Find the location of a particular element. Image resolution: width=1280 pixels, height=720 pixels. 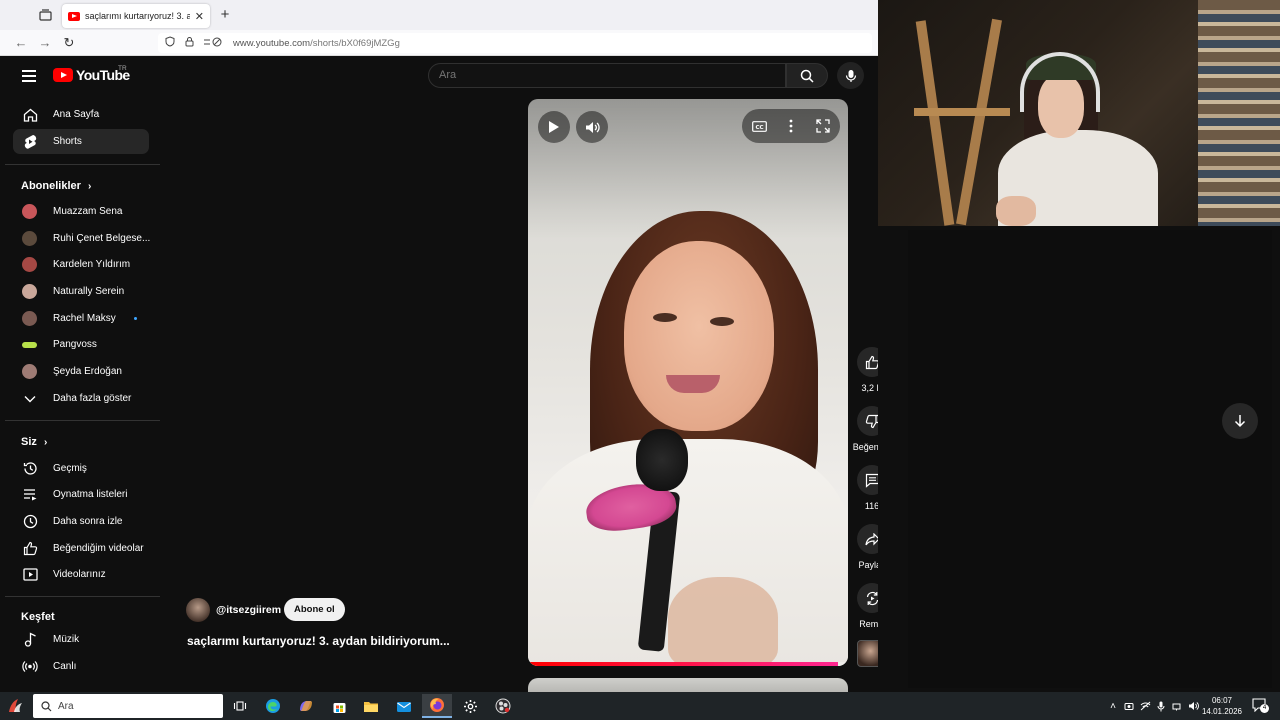

browser-tab: saçlarımı kurtarıyoruz! 3. aydan ✕ is located at coordinates (136, 16).